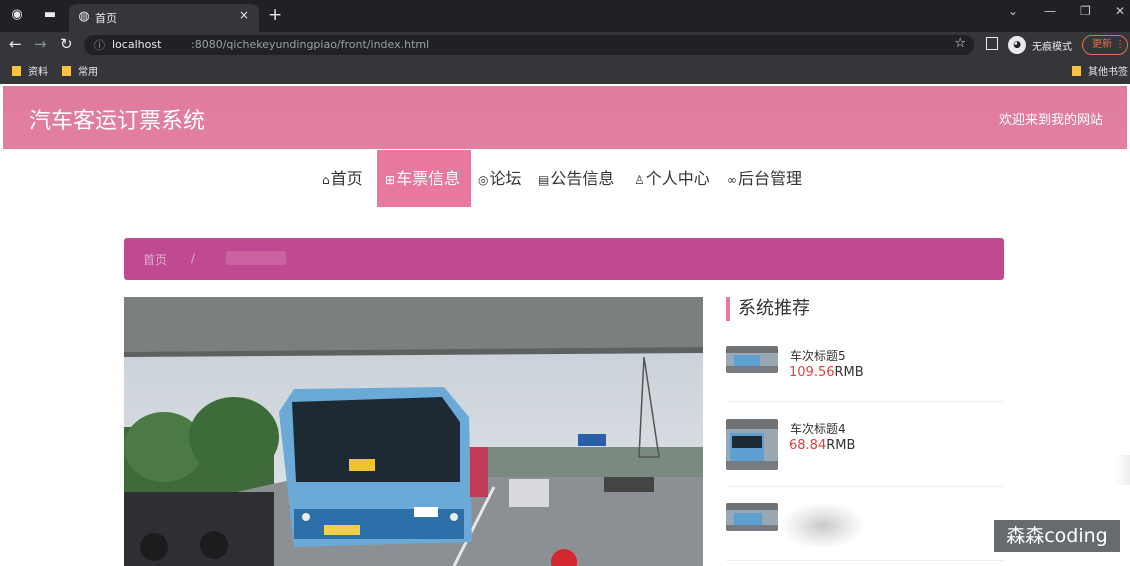 This screenshot has width=1130, height=566. Describe the element at coordinates (17, 15) in the screenshot. I see `browser-menu-icon: ◉` at that location.